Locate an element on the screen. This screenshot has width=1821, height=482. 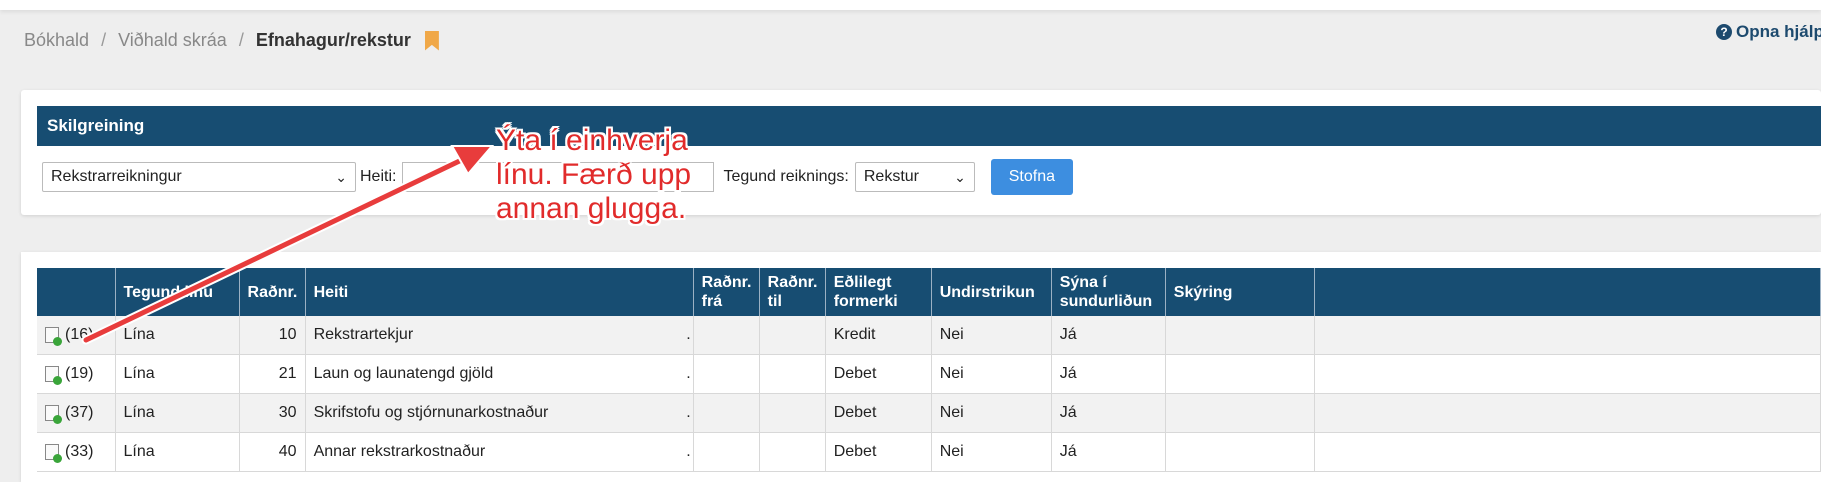
annotation-line: annan glugga. is located at coordinates (591, 208).